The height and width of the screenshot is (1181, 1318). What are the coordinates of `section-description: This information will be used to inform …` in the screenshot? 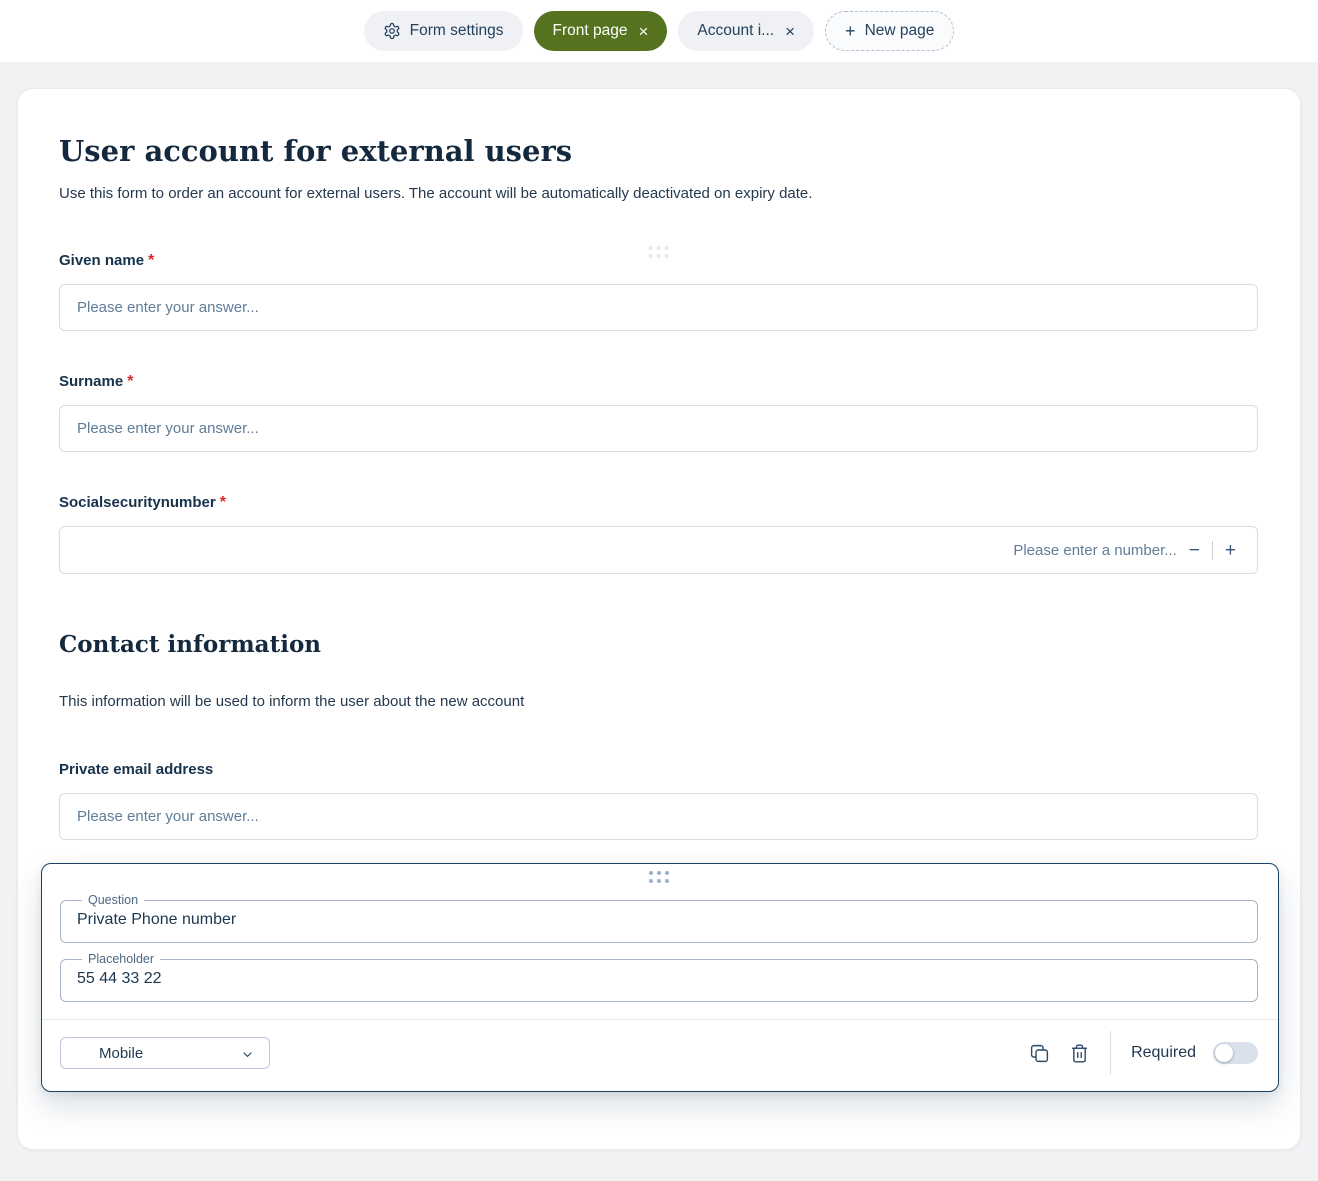 It's located at (292, 701).